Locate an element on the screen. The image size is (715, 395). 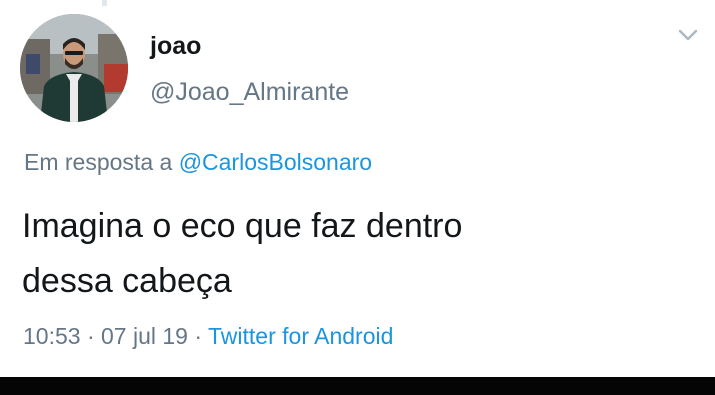
display-name: joao is located at coordinates (175, 46).